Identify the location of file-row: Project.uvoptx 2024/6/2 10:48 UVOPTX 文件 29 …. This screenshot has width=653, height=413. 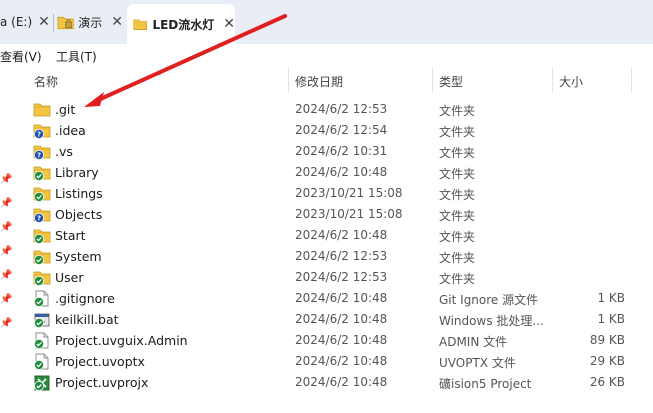
(326, 361).